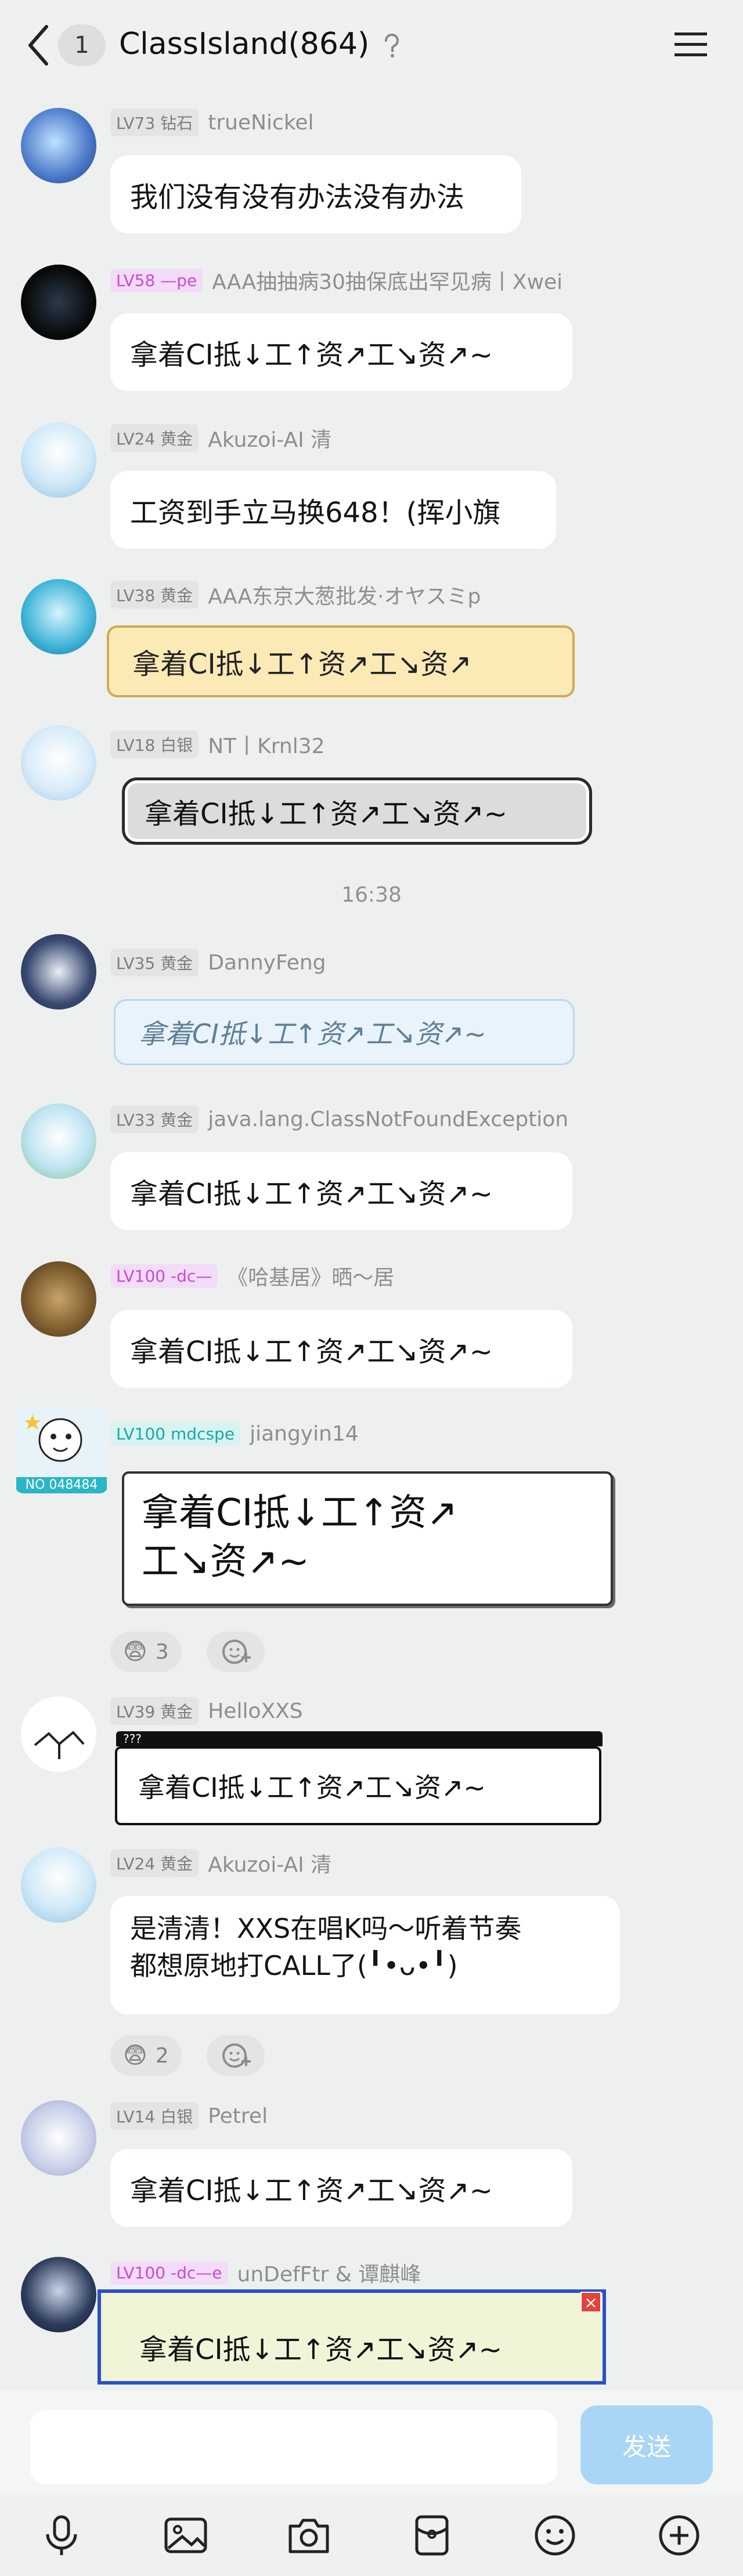  I want to click on sender-nickname: Petrel, so click(238, 2116).